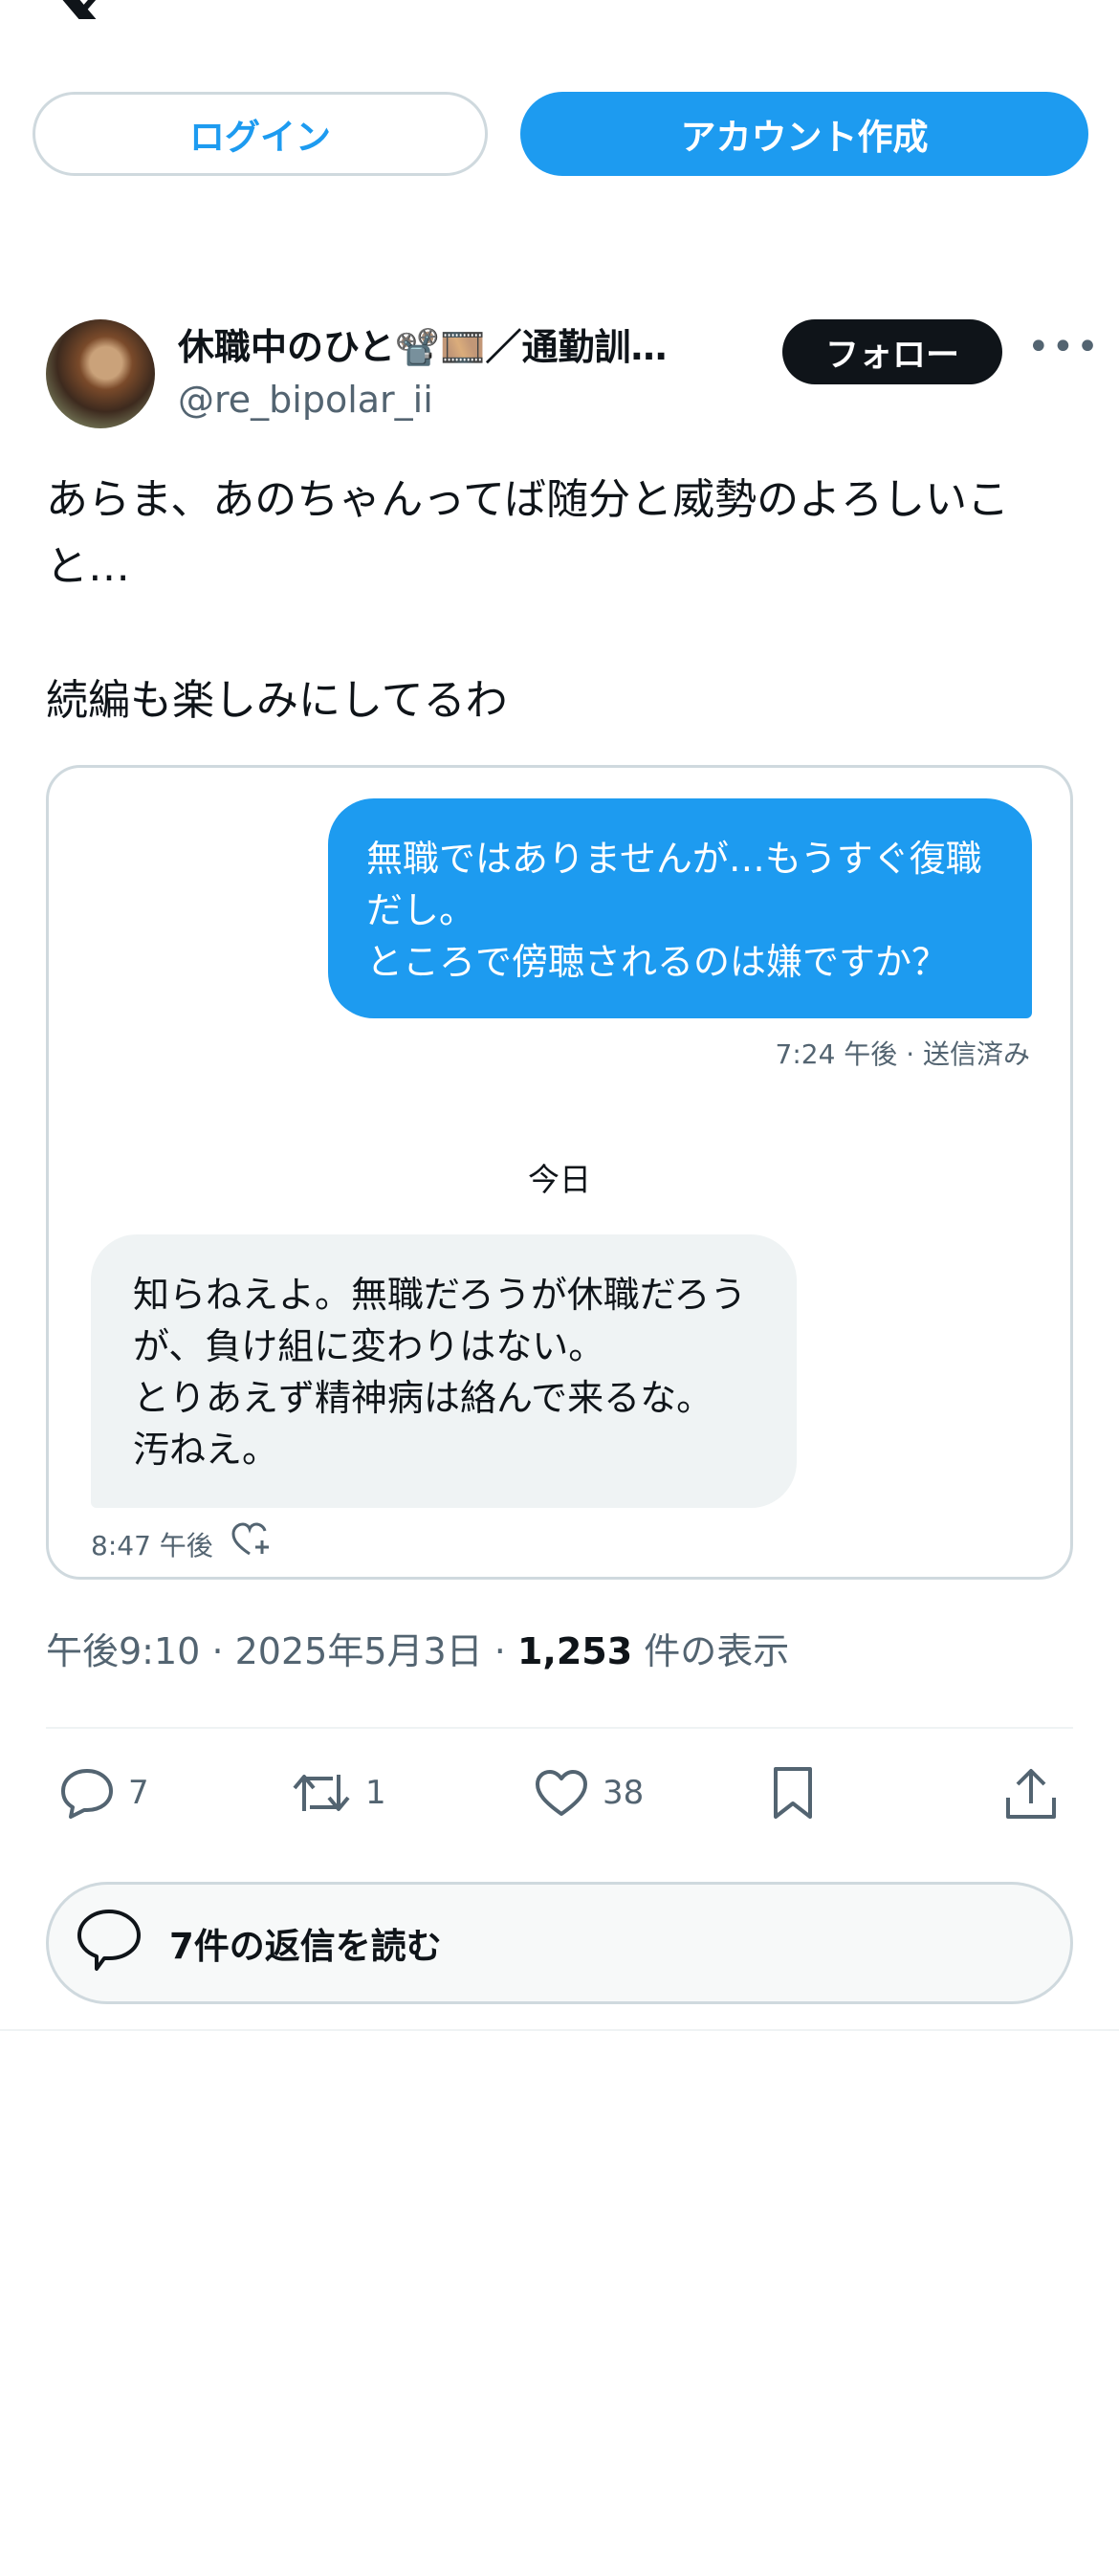  What do you see at coordinates (87, 1793) in the screenshot?
I see `reply-icon` at bounding box center [87, 1793].